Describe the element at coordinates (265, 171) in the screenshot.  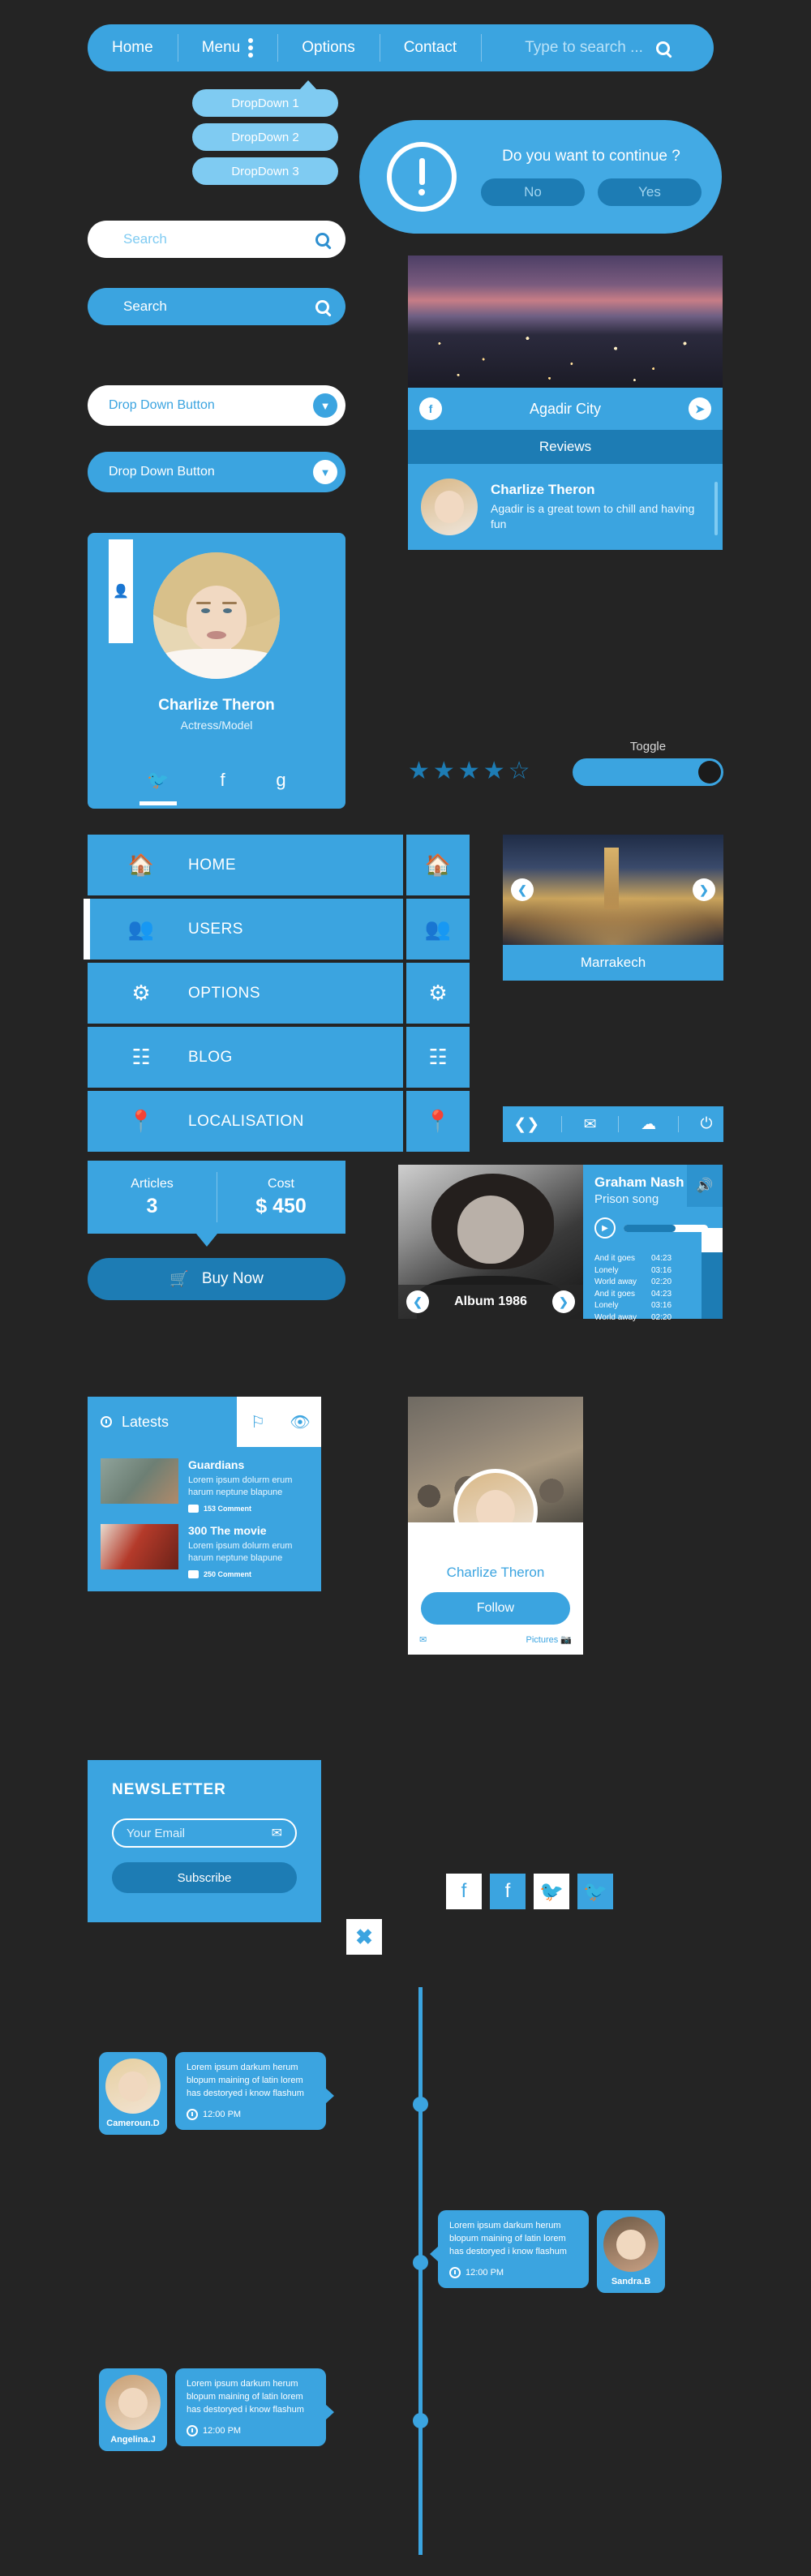
I see `dropdown-bubble-item: DropDown 3` at that location.